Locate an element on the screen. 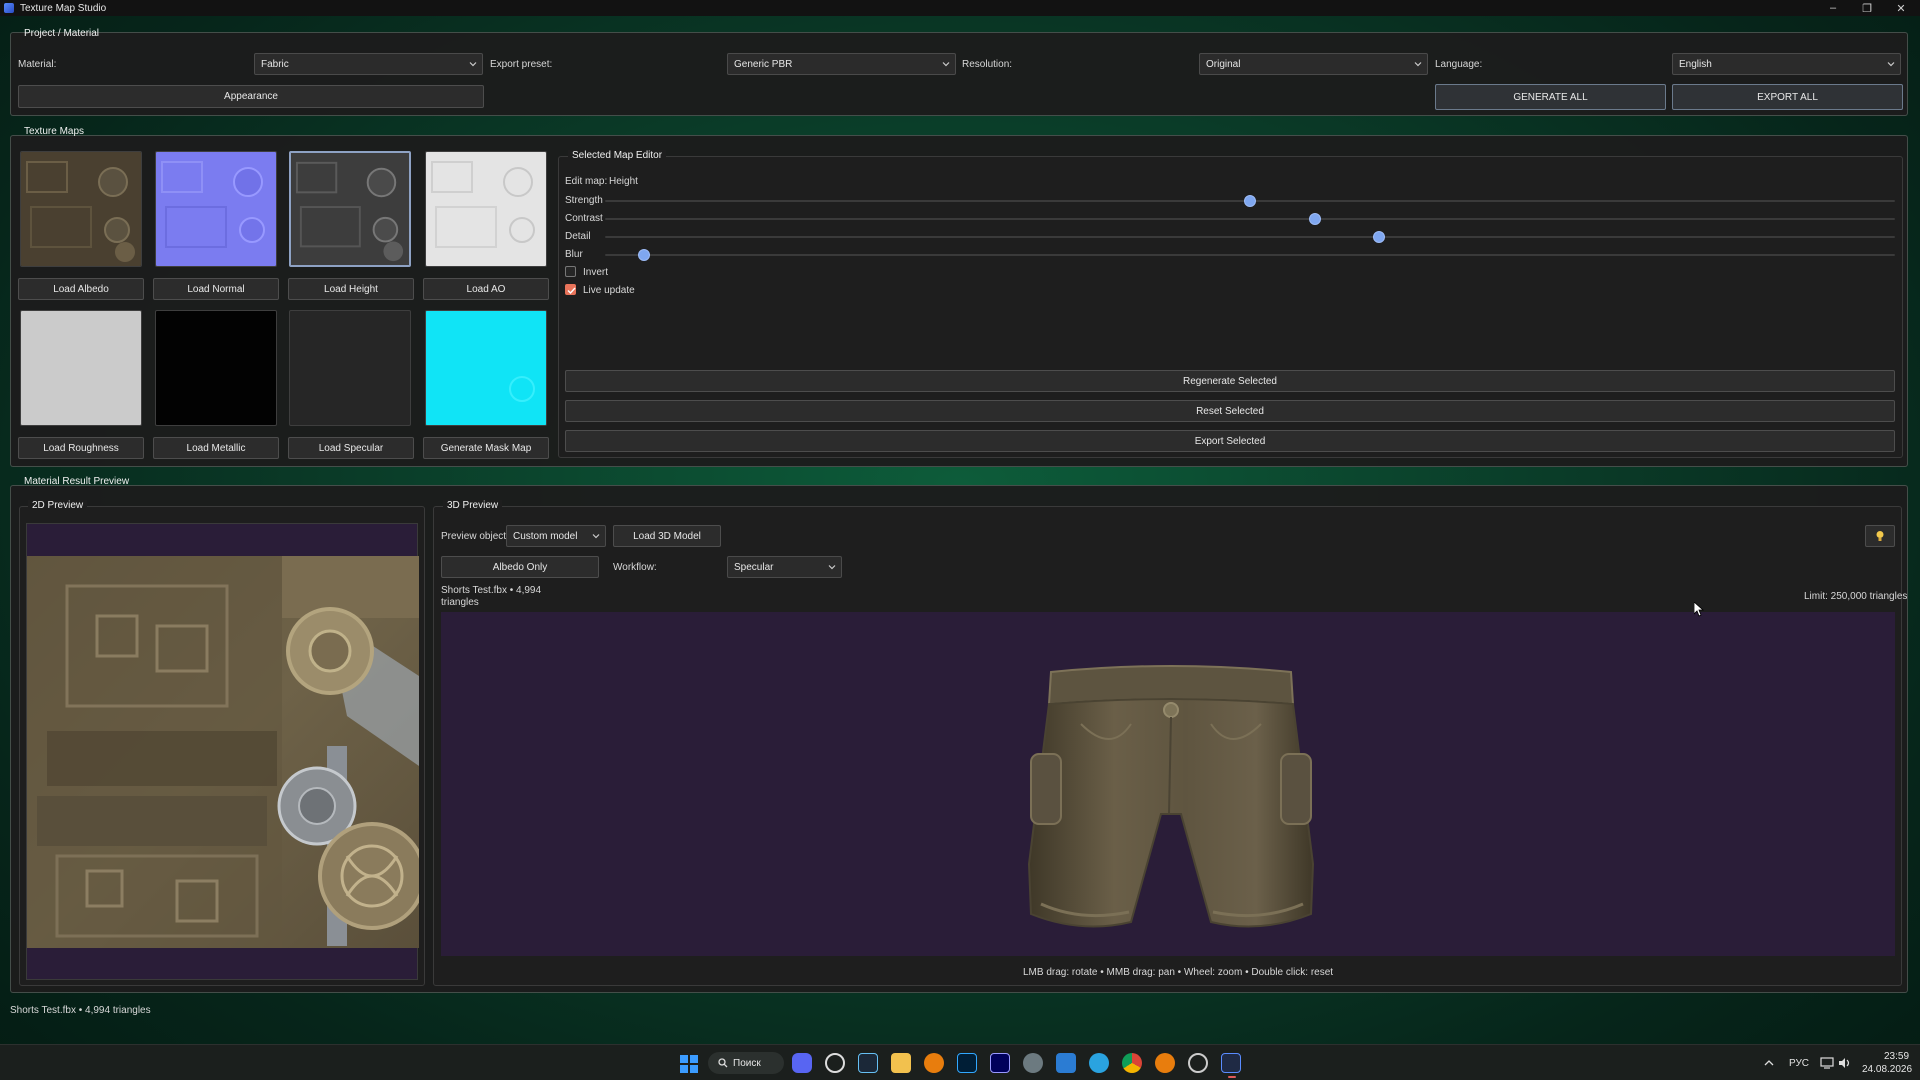 This screenshot has height=1080, width=1920. slider-label-detail: Detail is located at coordinates (578, 236).